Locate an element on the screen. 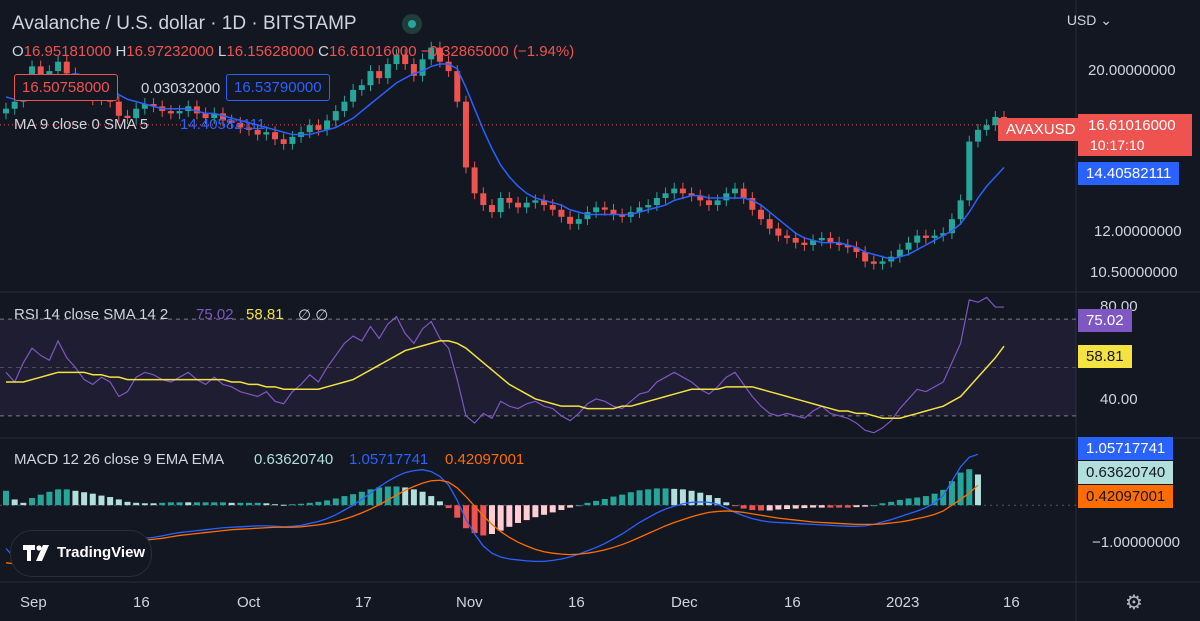 This screenshot has width=1200, height=621. gear-icon: ⚙ is located at coordinates (1134, 602).